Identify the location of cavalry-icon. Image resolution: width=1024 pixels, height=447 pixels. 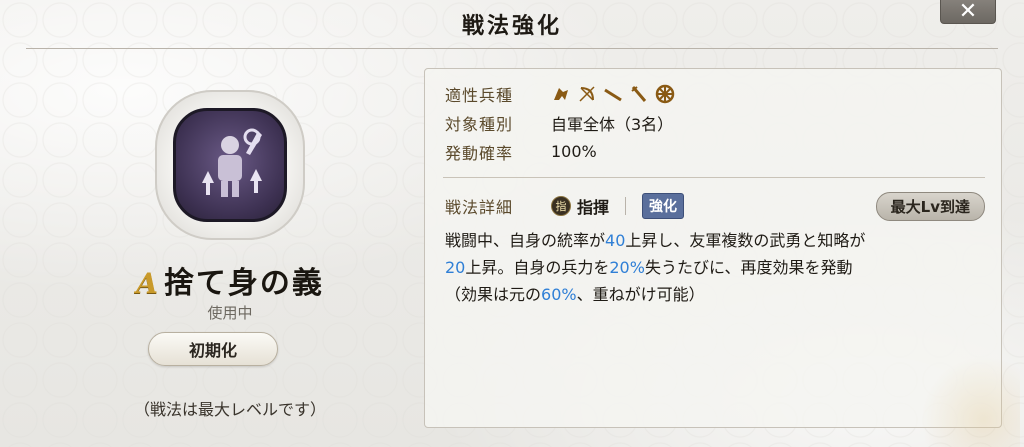
(561, 93).